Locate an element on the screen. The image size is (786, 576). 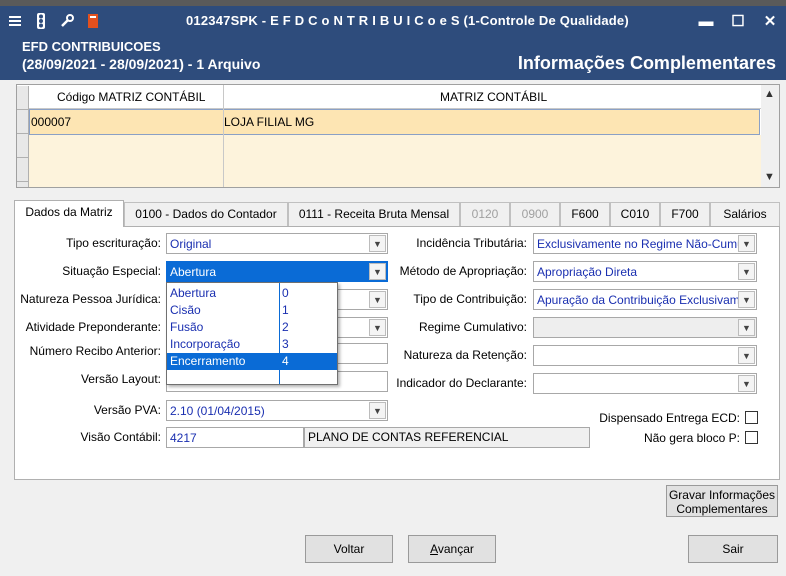
incidencia-tributaria-select: Exclusivamente no Regime Não-Cumu ▼ is located at coordinates (645, 243).